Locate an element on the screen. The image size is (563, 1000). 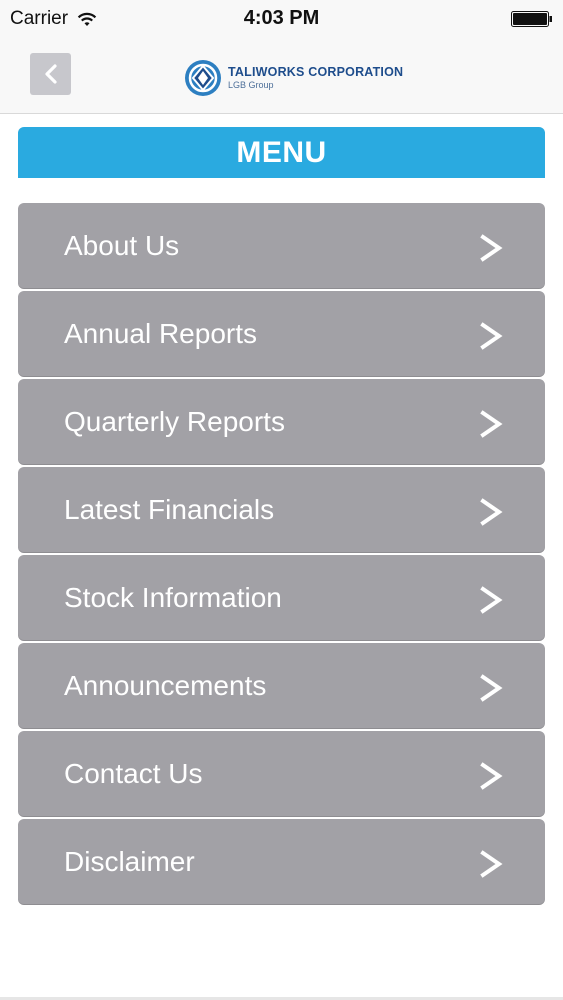
menu-item-disclaimer: Disclaimer is located at coordinates (281, 862).